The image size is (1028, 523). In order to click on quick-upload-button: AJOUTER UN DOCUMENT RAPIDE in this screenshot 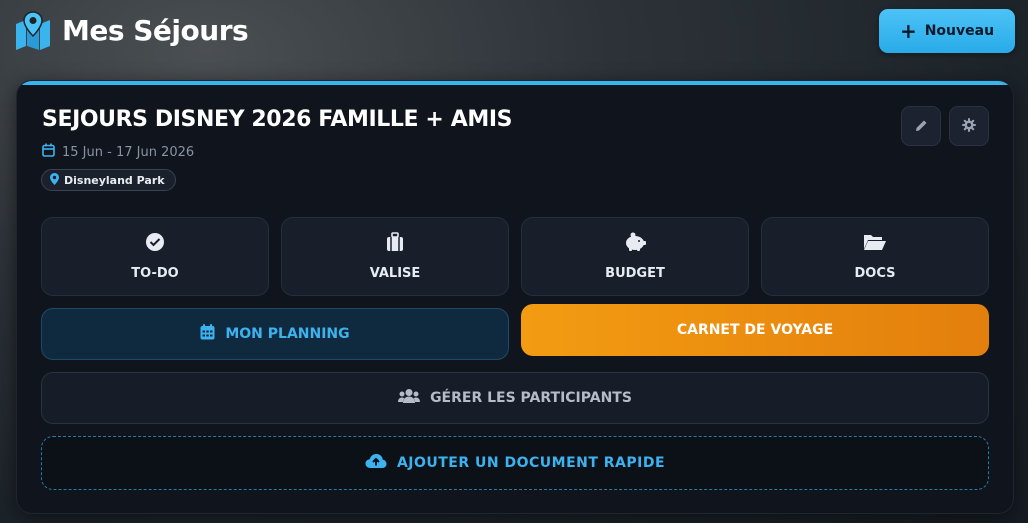, I will do `click(515, 463)`.